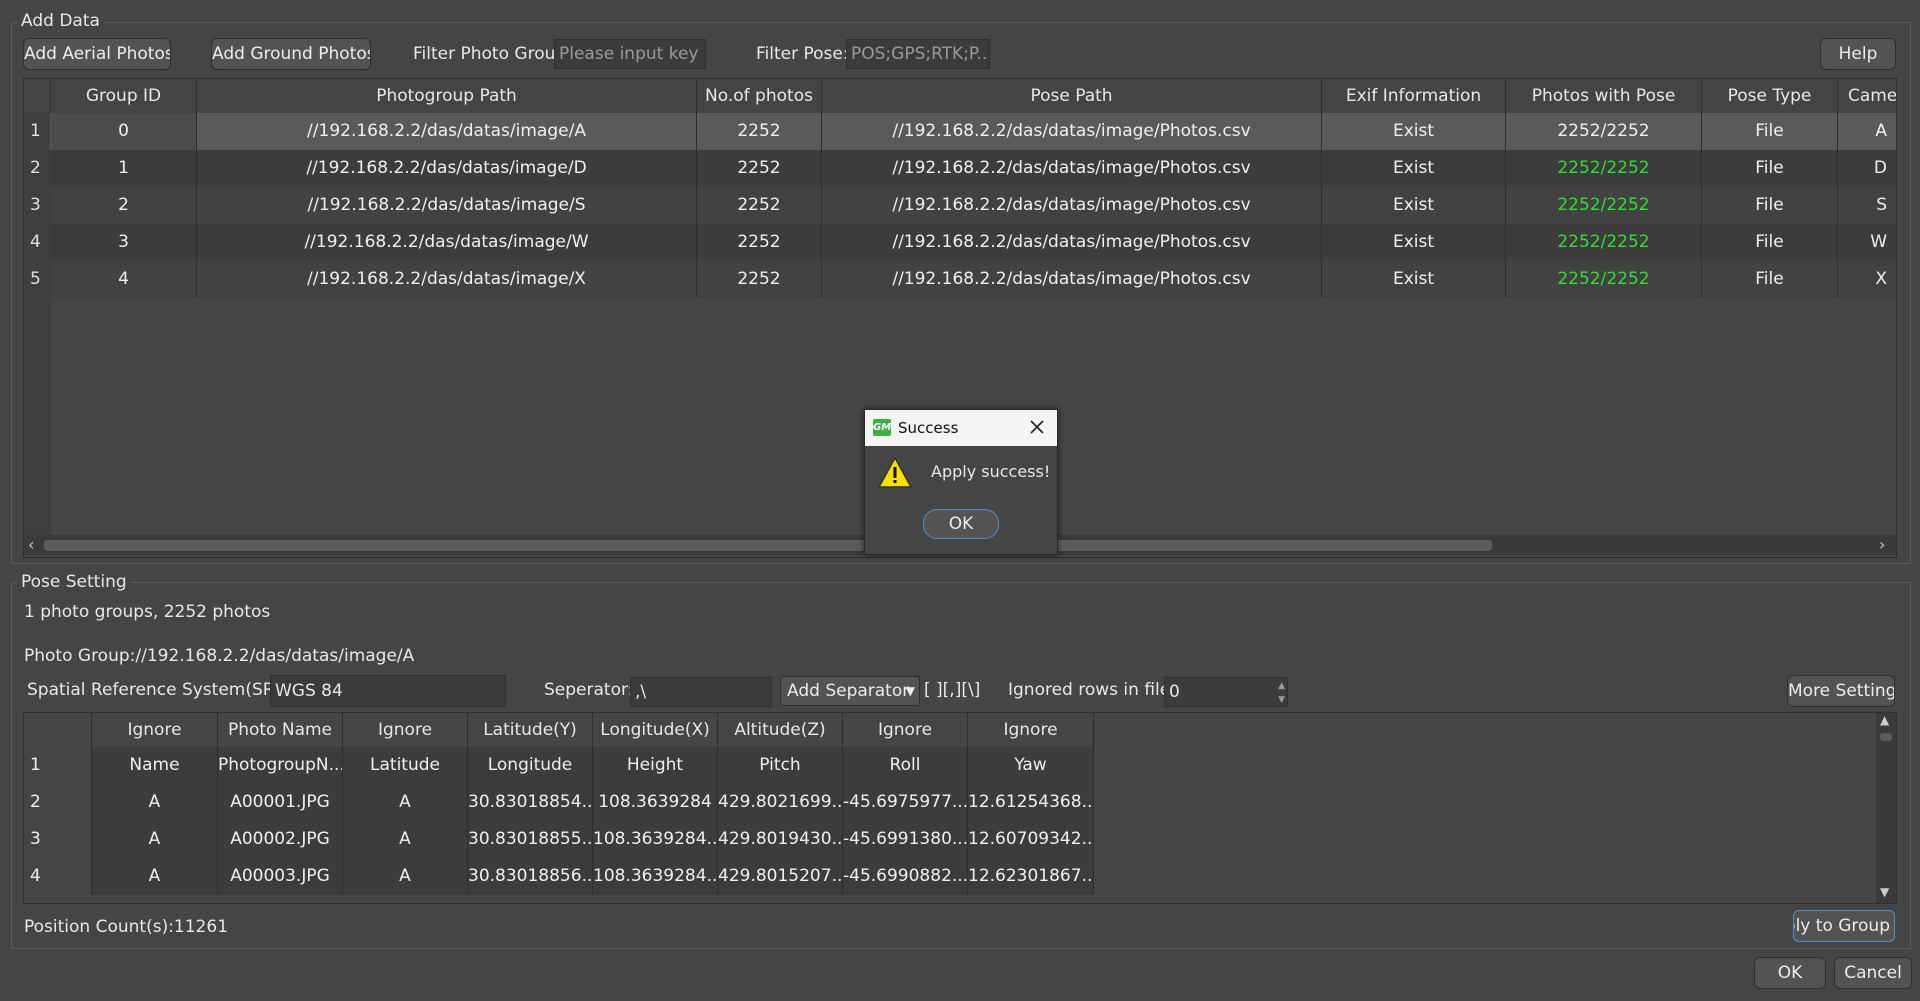  Describe the element at coordinates (1226, 692) in the screenshot. I see `ignored-rows-spinbox: 0 ▲ ▼` at that location.